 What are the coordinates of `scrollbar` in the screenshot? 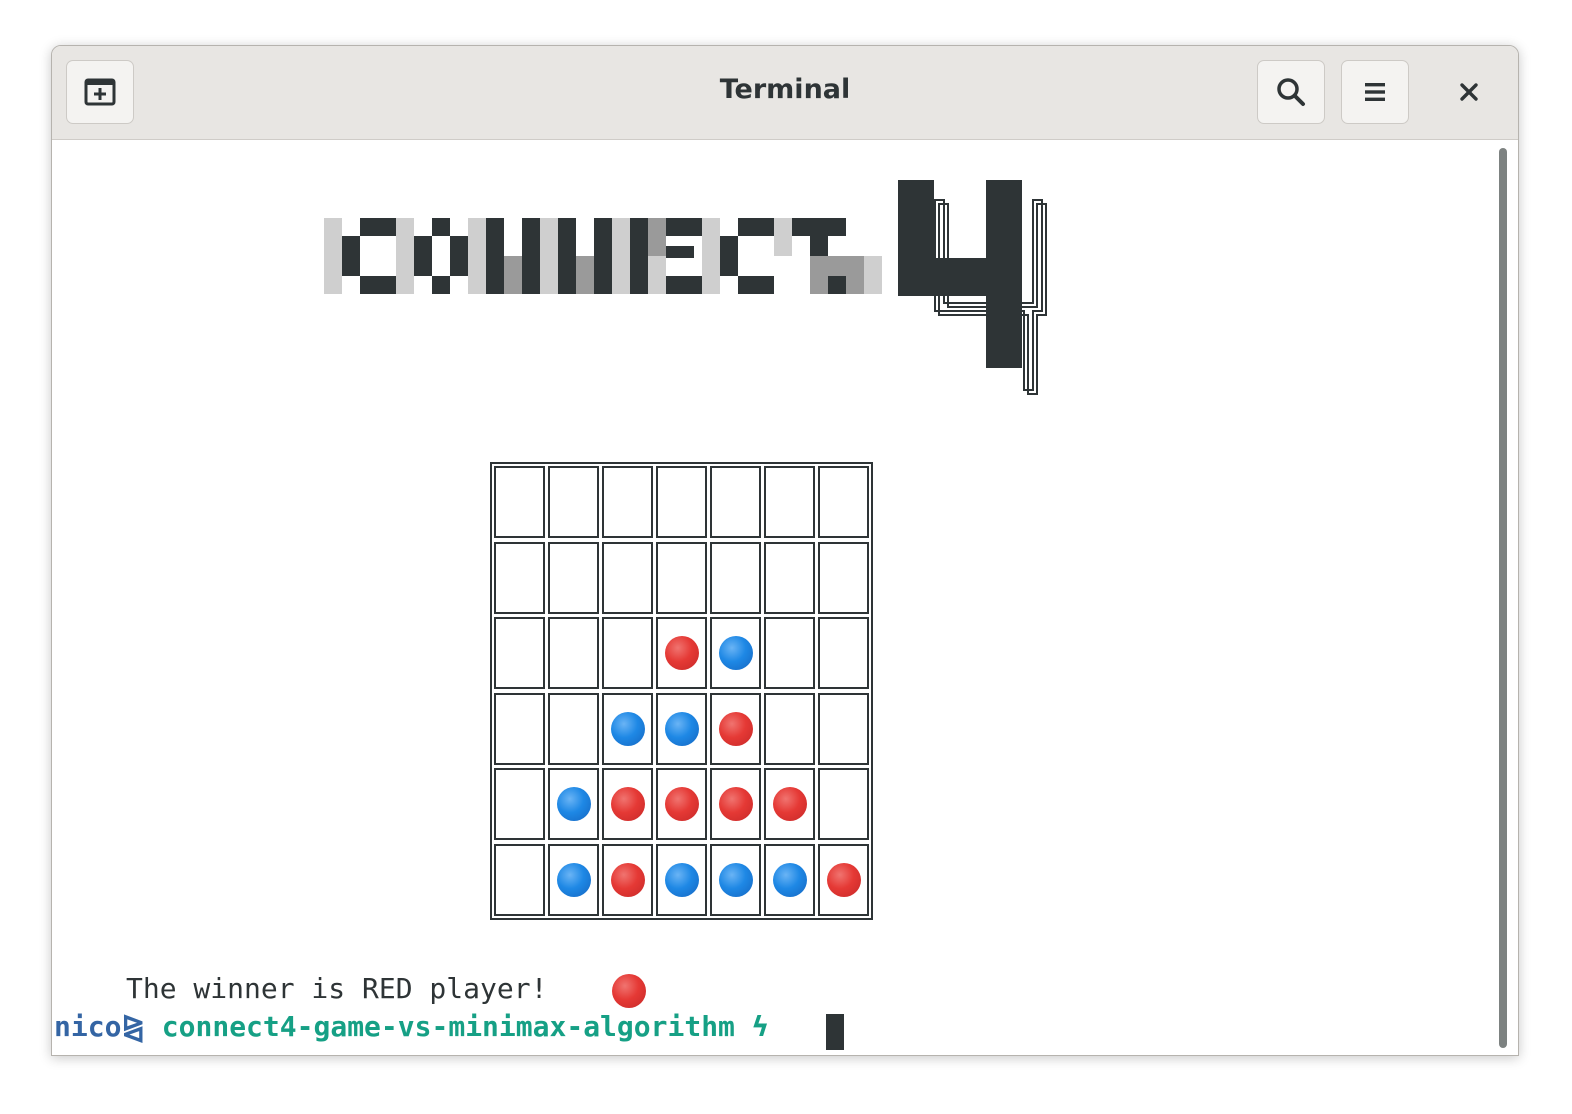 It's located at (1503, 598).